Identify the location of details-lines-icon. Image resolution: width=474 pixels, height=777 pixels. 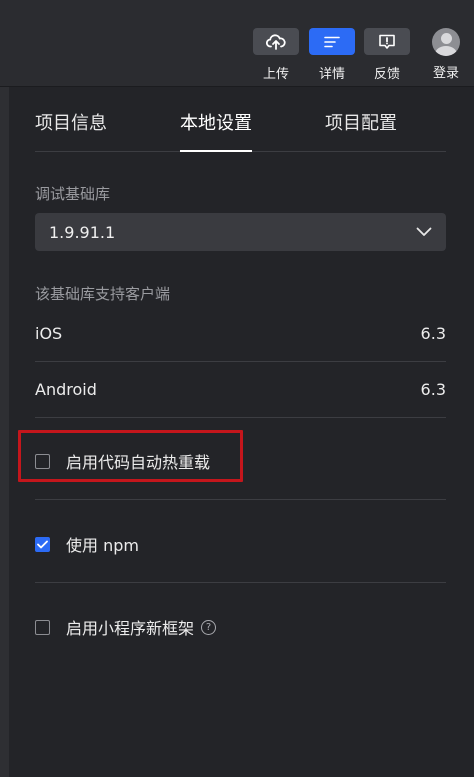
(332, 41).